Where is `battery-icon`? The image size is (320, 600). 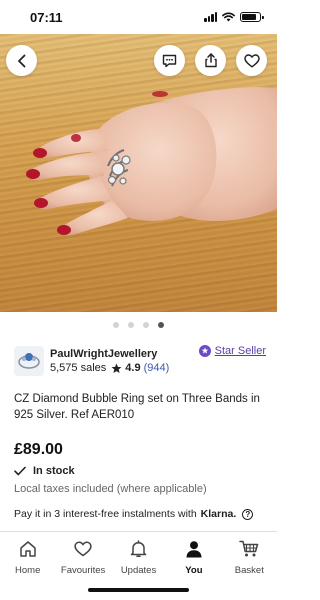
battery-icon is located at coordinates (252, 17).